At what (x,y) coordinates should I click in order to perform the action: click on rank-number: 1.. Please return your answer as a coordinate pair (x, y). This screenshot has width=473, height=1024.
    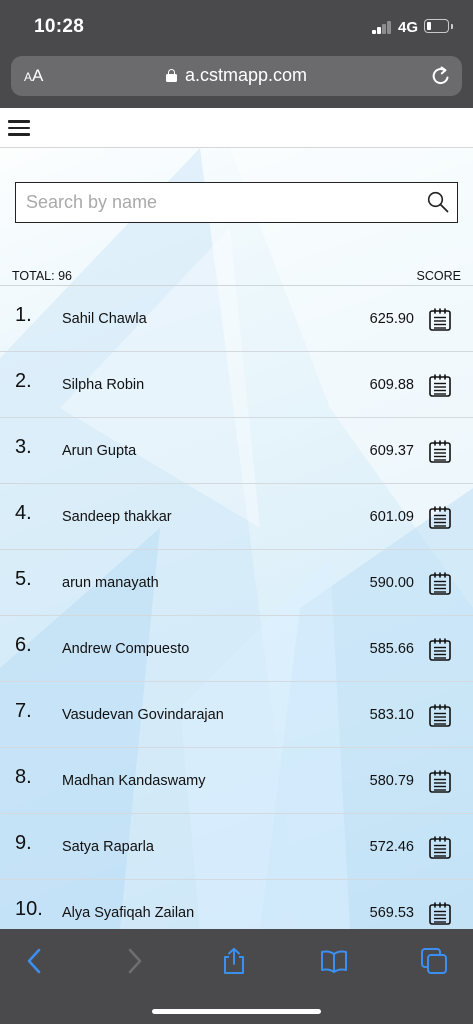
    Looking at the image, I should click on (23, 315).